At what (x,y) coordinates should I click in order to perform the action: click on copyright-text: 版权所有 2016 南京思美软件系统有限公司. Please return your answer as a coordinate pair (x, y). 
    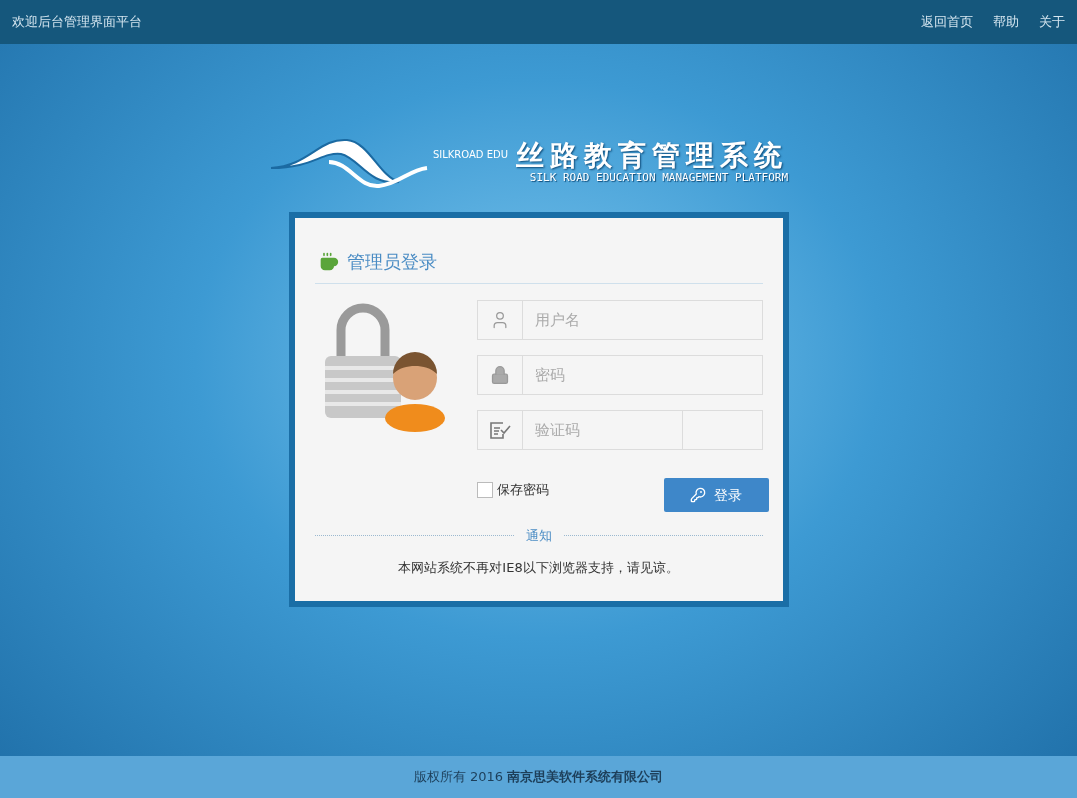
    Looking at the image, I should click on (538, 777).